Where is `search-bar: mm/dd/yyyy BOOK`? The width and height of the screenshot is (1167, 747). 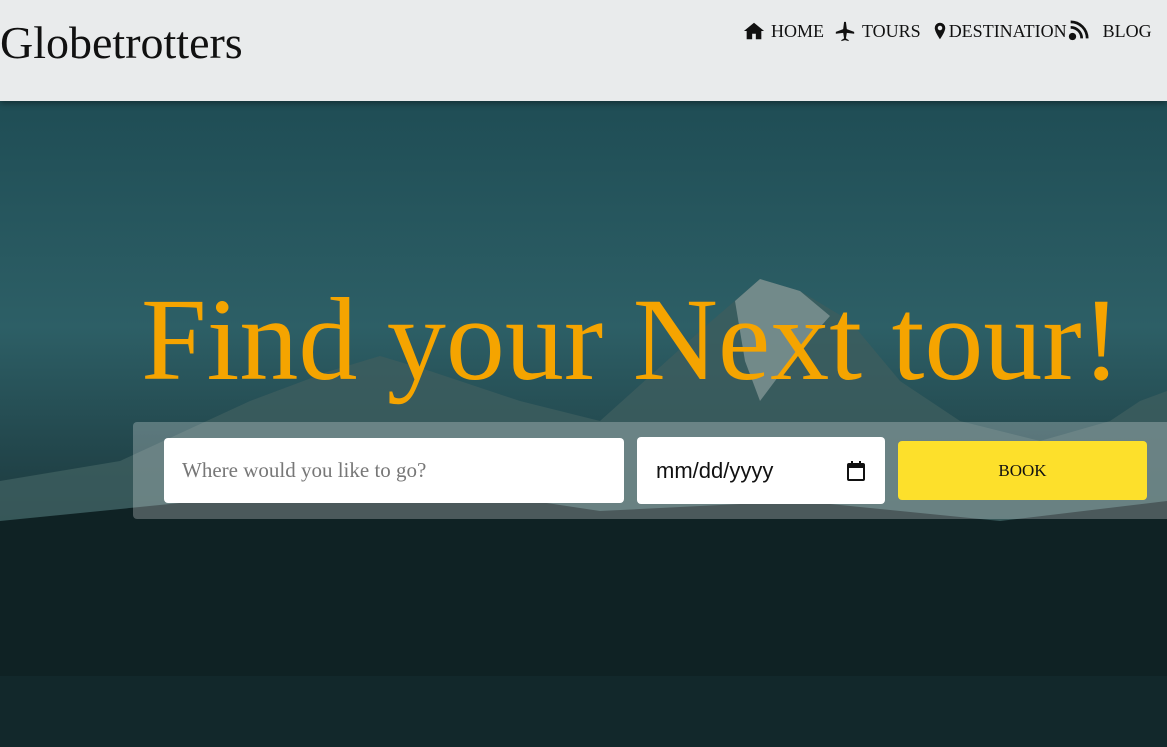
search-bar: mm/dd/yyyy BOOK is located at coordinates (650, 470).